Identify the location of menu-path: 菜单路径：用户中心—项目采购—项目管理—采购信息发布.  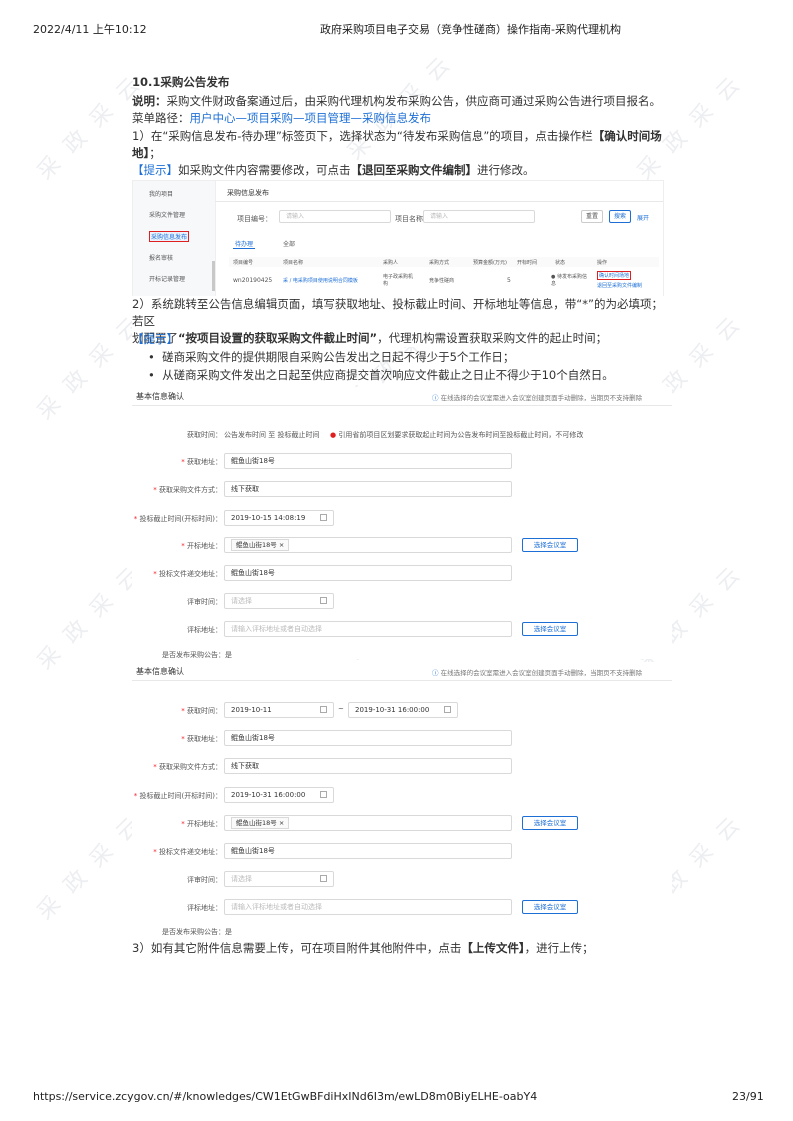
(281, 118).